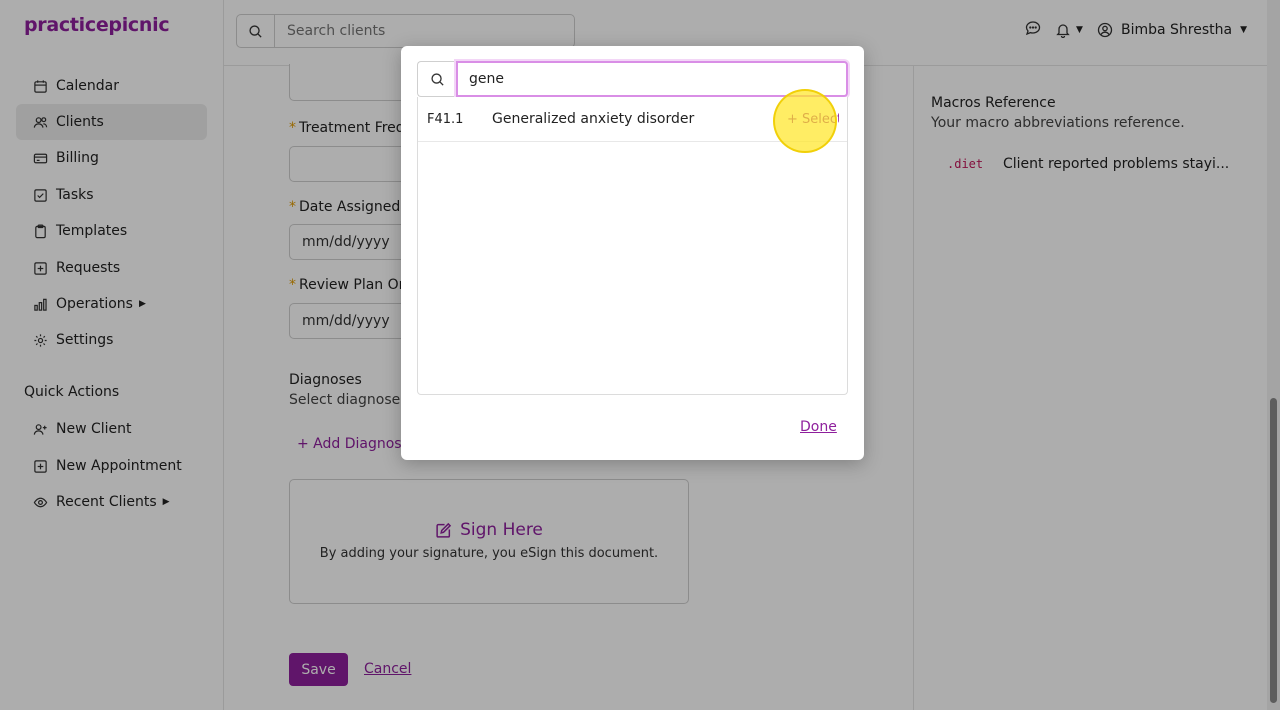  Describe the element at coordinates (436, 79) in the screenshot. I see `search-icon` at that location.